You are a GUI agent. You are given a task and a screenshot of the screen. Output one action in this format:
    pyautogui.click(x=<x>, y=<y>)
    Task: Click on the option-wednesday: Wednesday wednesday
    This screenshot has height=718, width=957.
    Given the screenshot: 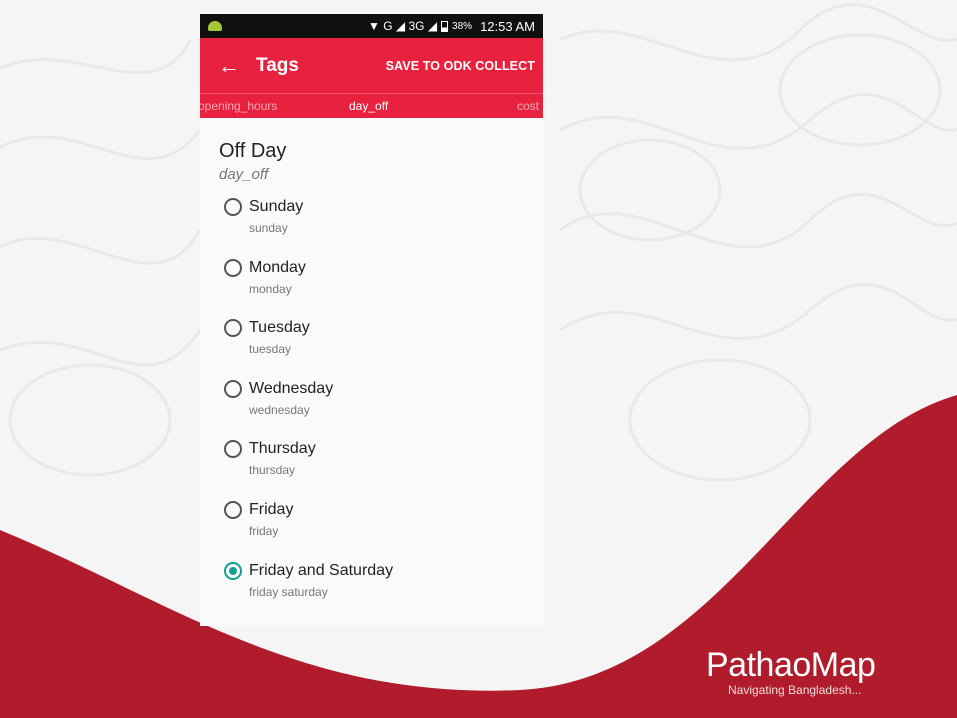 What is the action you would take?
    pyautogui.click(x=381, y=407)
    